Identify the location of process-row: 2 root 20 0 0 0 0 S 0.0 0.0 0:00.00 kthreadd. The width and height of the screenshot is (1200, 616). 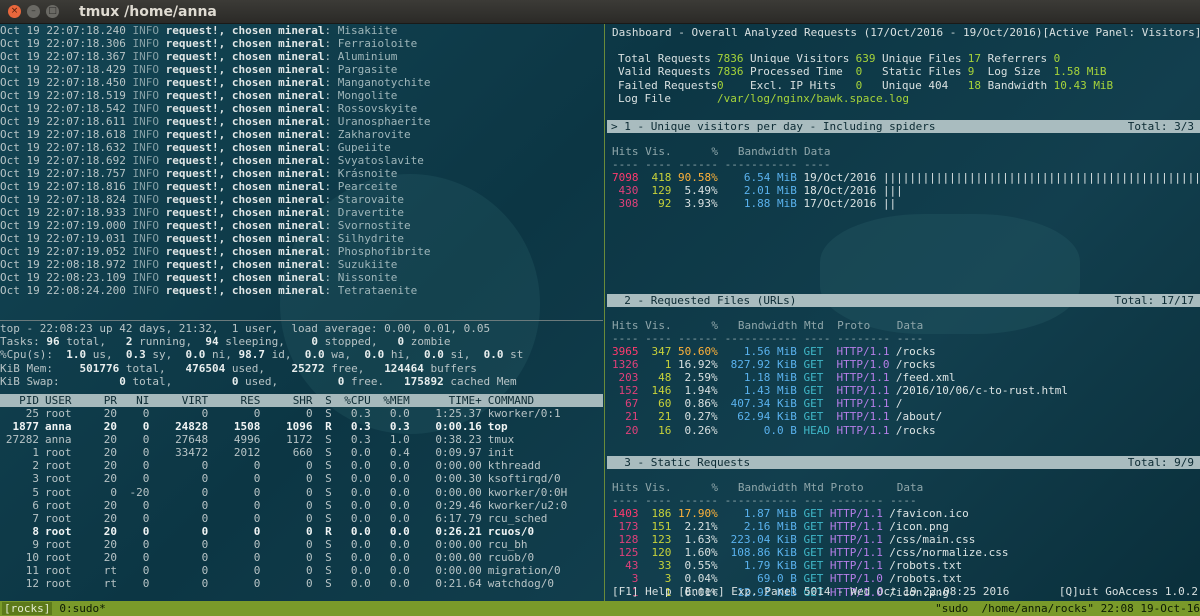
(301, 465).